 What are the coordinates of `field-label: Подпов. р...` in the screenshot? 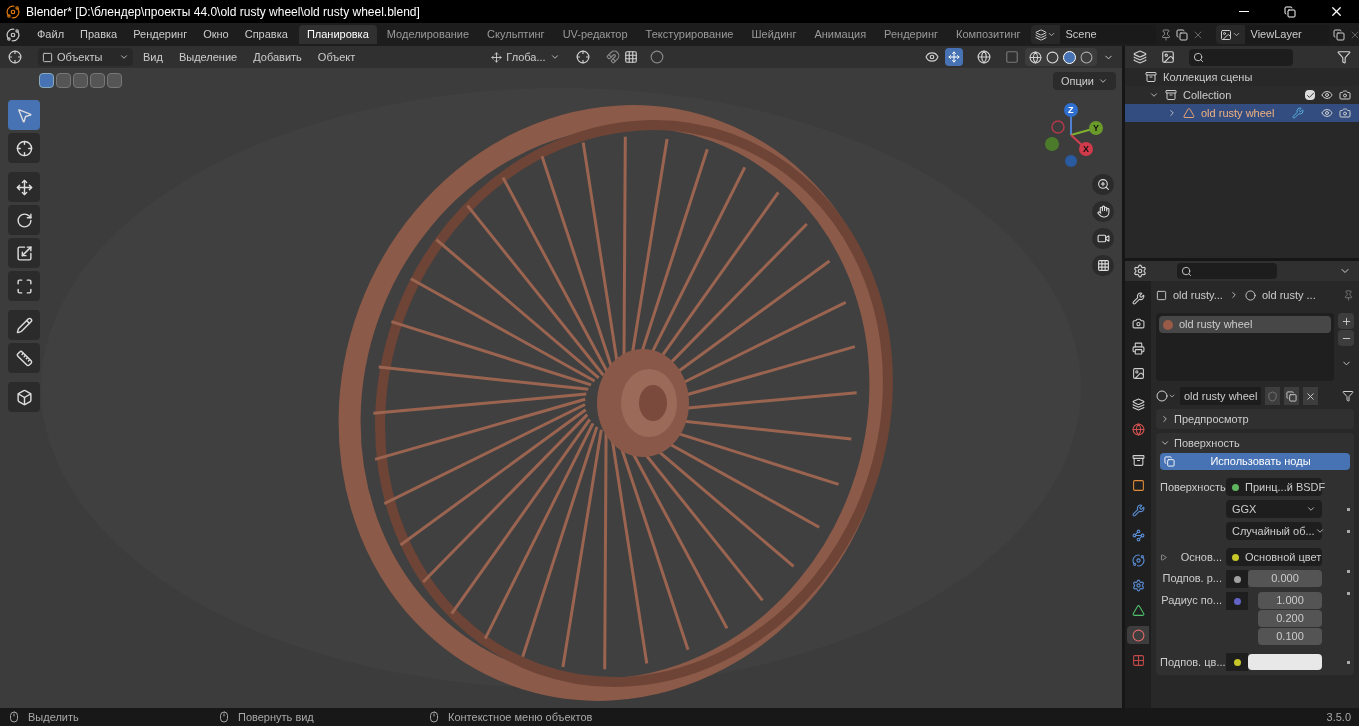 It's located at (1192, 578).